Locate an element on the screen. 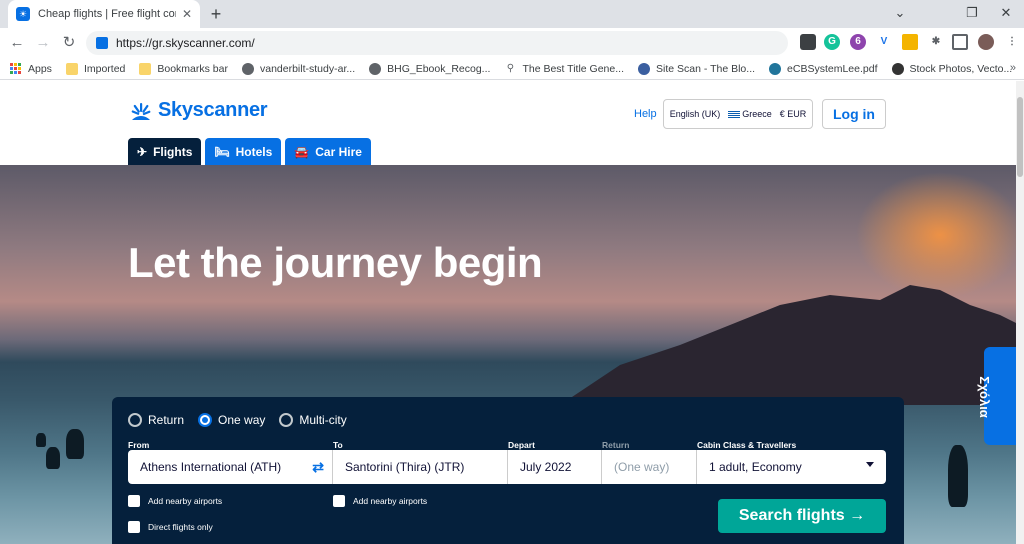  tab-hotels: 🛏 Hotels is located at coordinates (243, 151).